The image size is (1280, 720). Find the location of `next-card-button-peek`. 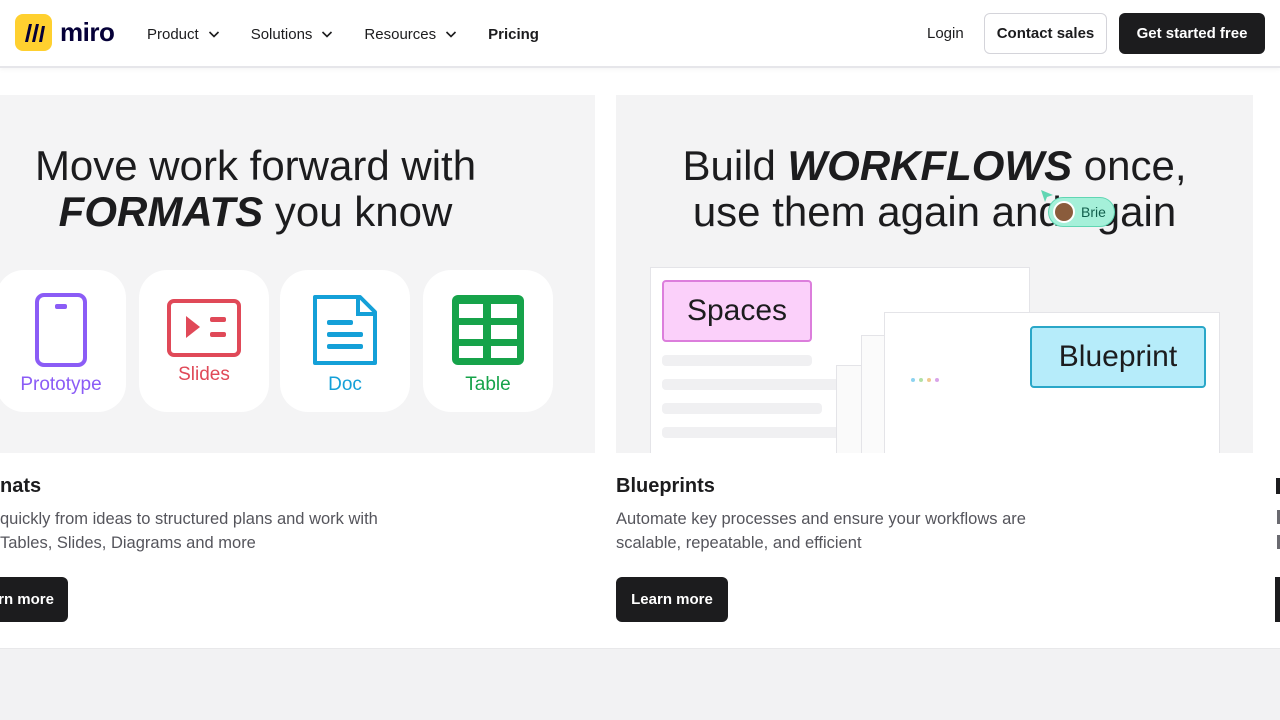

next-card-button-peek is located at coordinates (1277, 599).